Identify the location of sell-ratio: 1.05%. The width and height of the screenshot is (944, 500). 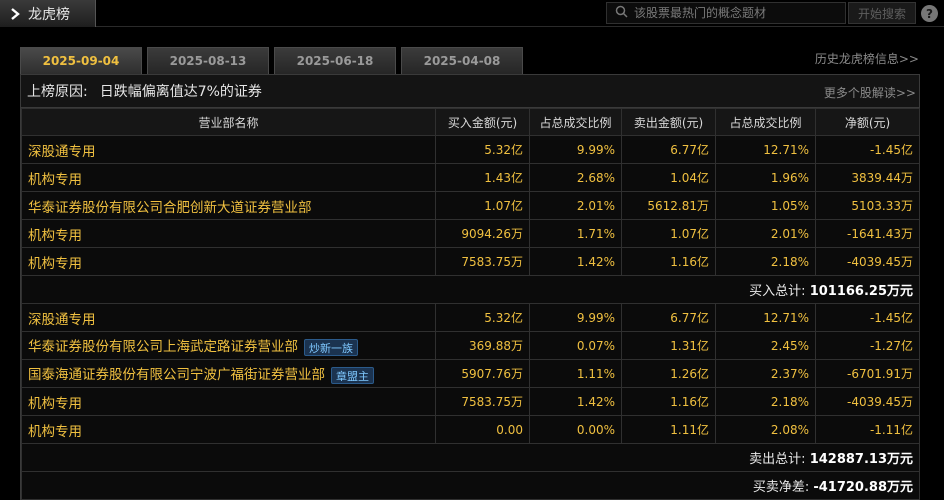
(765, 205).